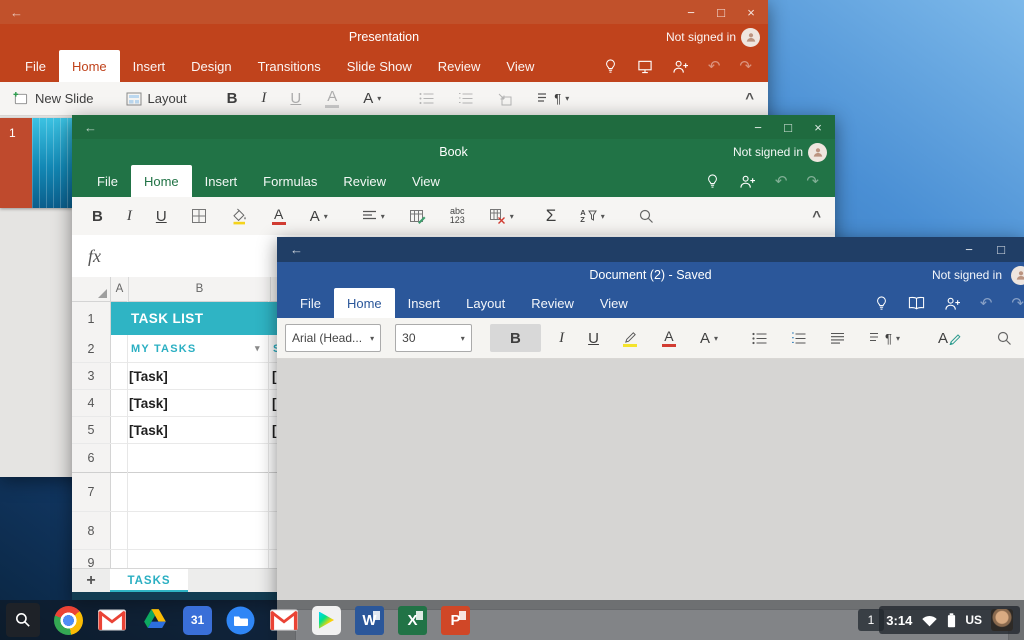  Describe the element at coordinates (884, 338) in the screenshot. I see `line-spacing-button: ¶ ▾` at that location.